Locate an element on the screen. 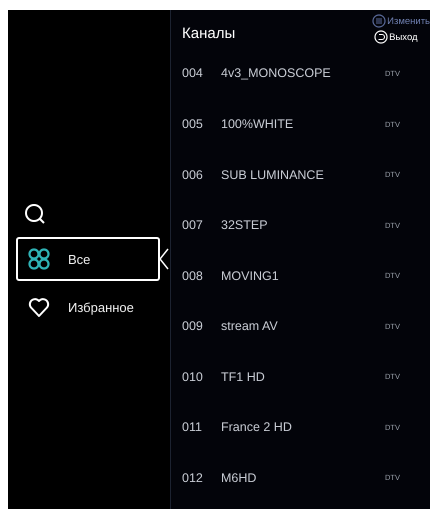 The width and height of the screenshot is (430, 509). channel-number: 004 is located at coordinates (193, 73).